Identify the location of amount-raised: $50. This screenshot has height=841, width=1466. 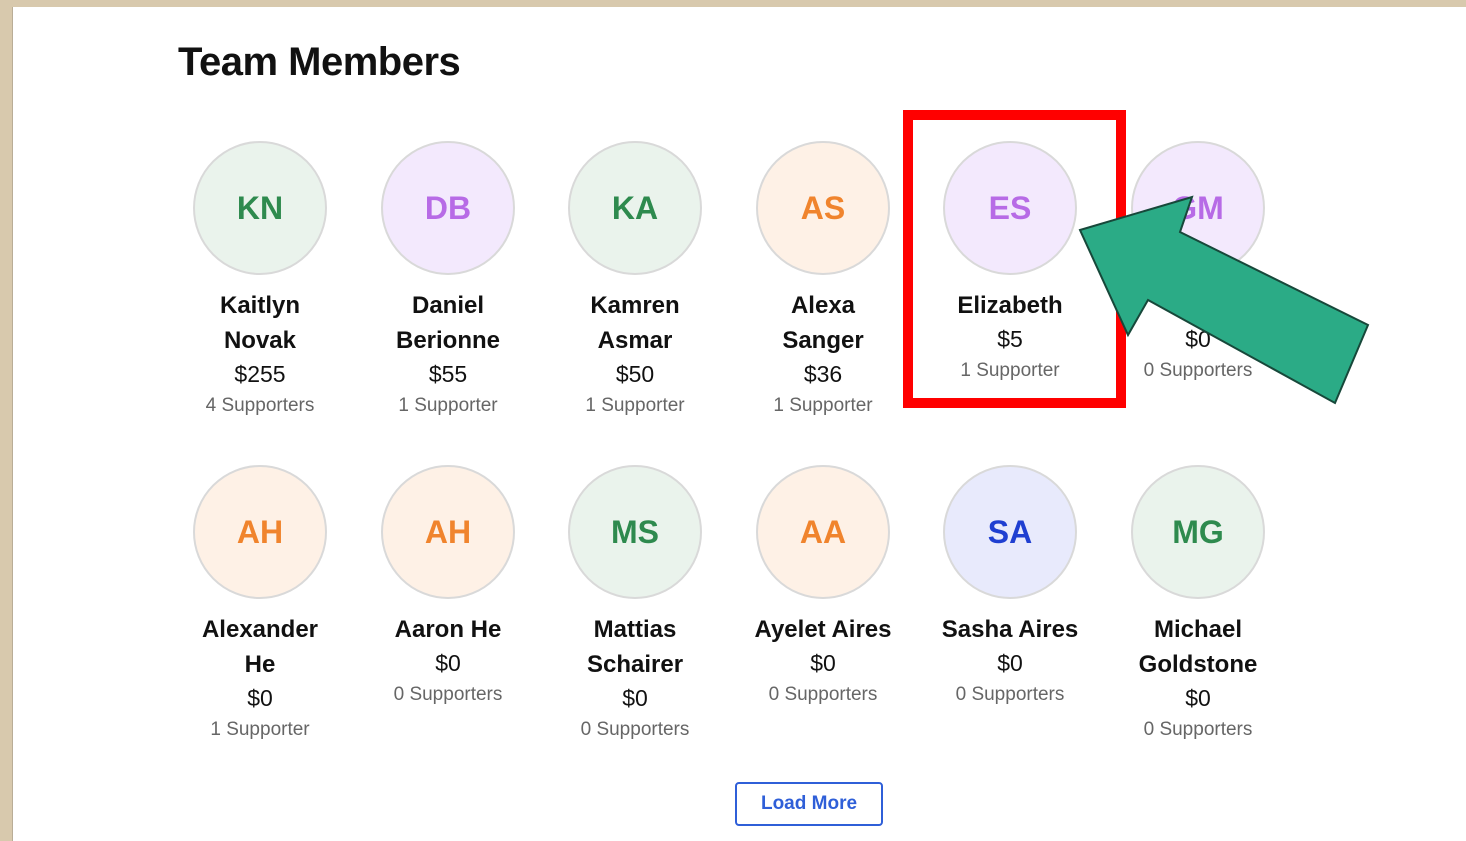
(635, 374).